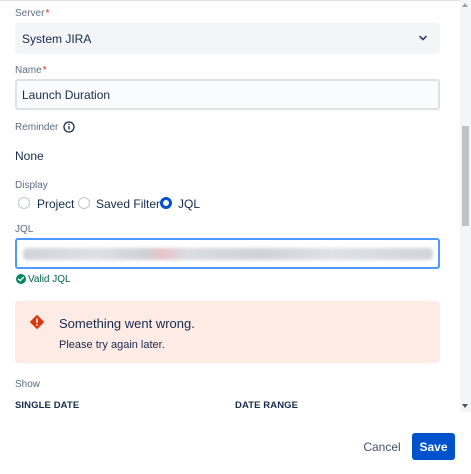 Image resolution: width=471 pixels, height=474 pixels. Describe the element at coordinates (24, 203) in the screenshot. I see `radio-project` at that location.